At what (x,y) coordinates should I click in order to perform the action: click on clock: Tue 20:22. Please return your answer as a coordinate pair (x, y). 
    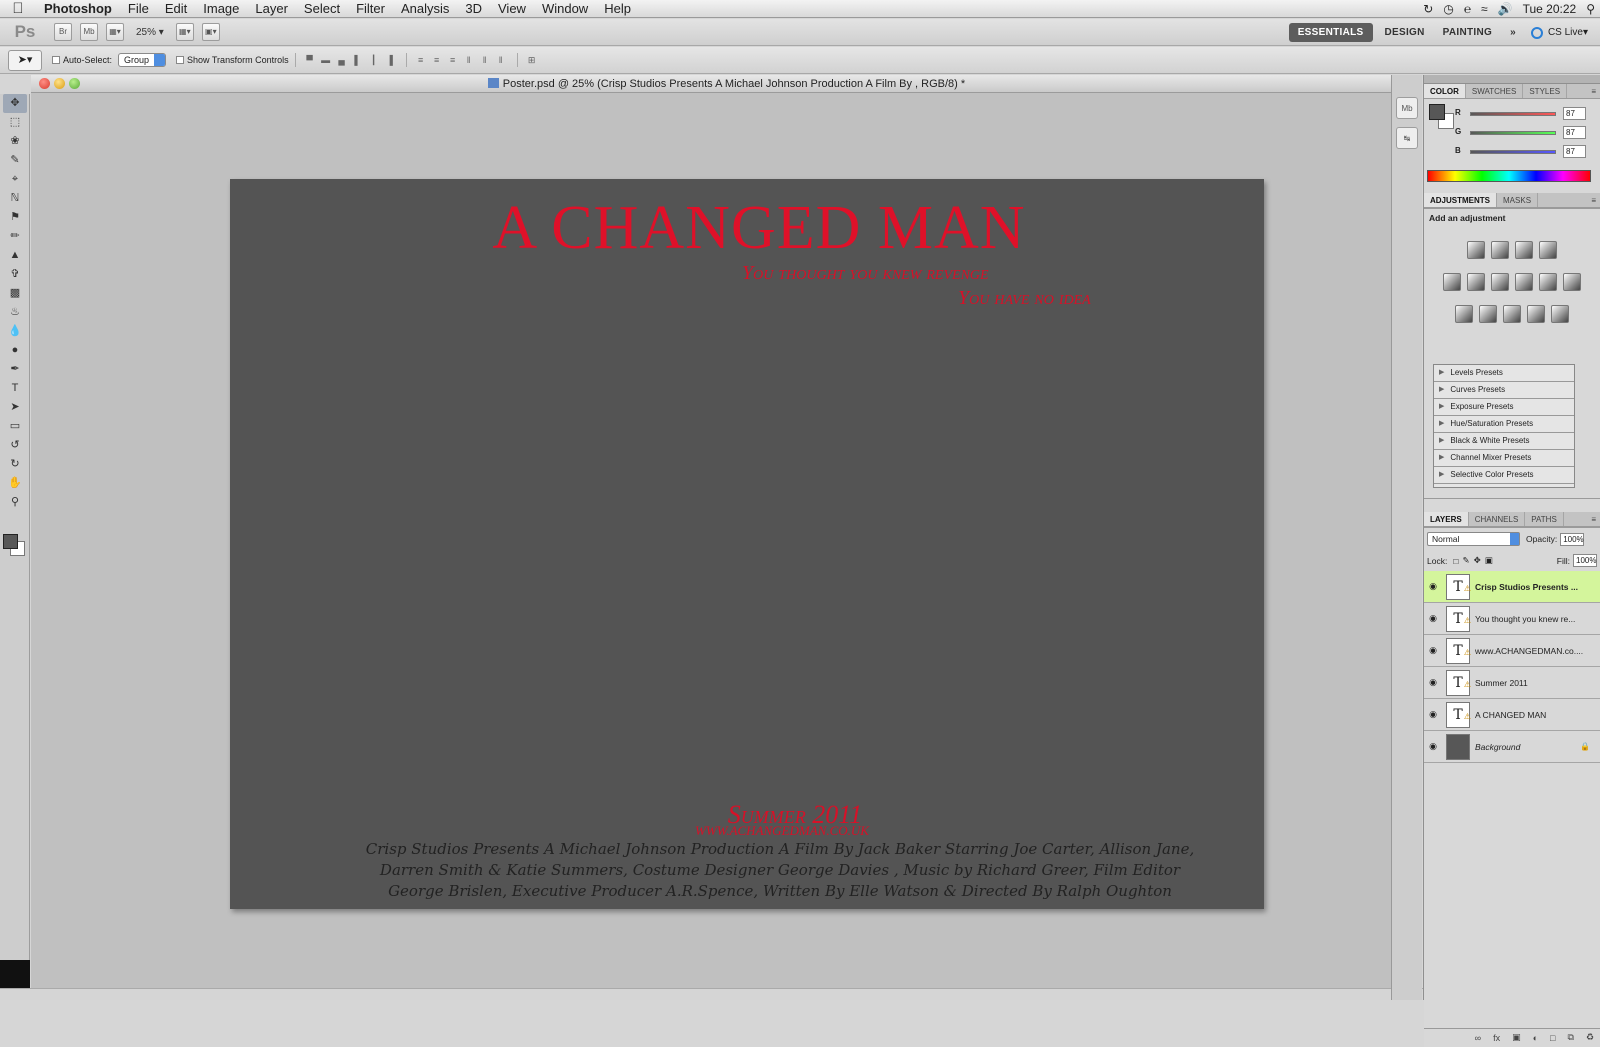
    Looking at the image, I should click on (1550, 9).